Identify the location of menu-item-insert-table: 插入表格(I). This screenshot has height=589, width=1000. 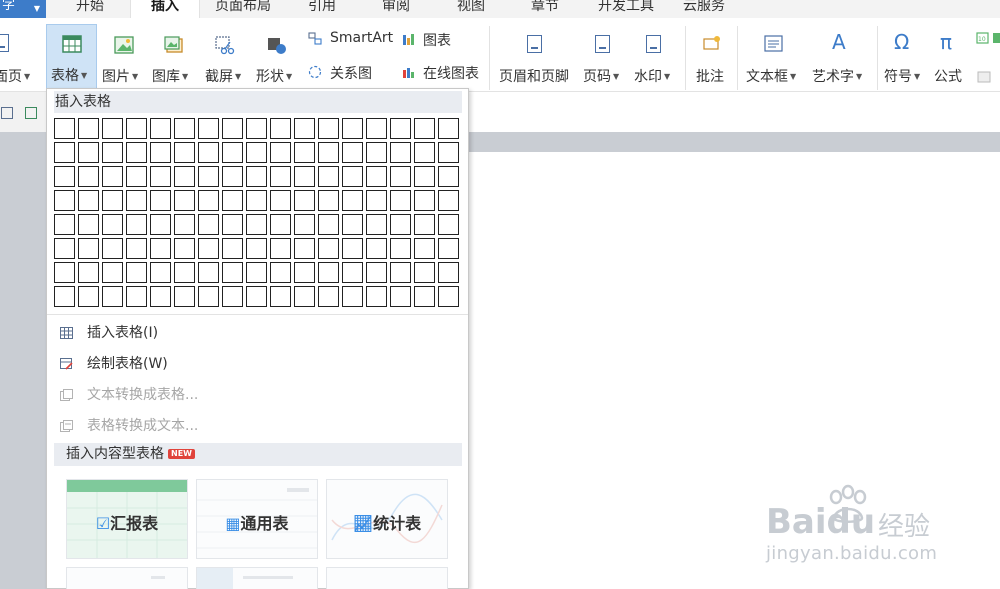
(257, 333).